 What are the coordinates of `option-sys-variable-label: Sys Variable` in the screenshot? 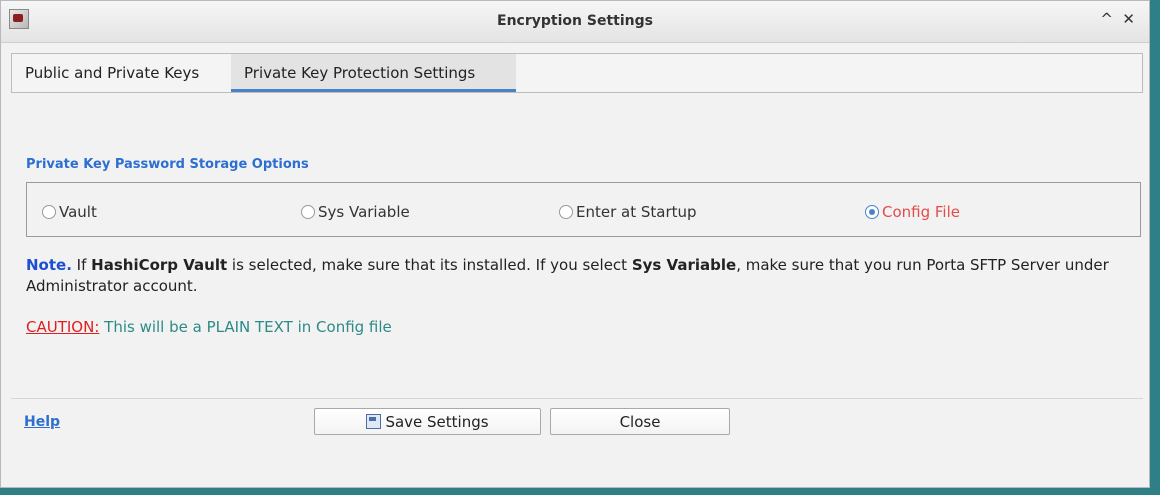 It's located at (364, 212).